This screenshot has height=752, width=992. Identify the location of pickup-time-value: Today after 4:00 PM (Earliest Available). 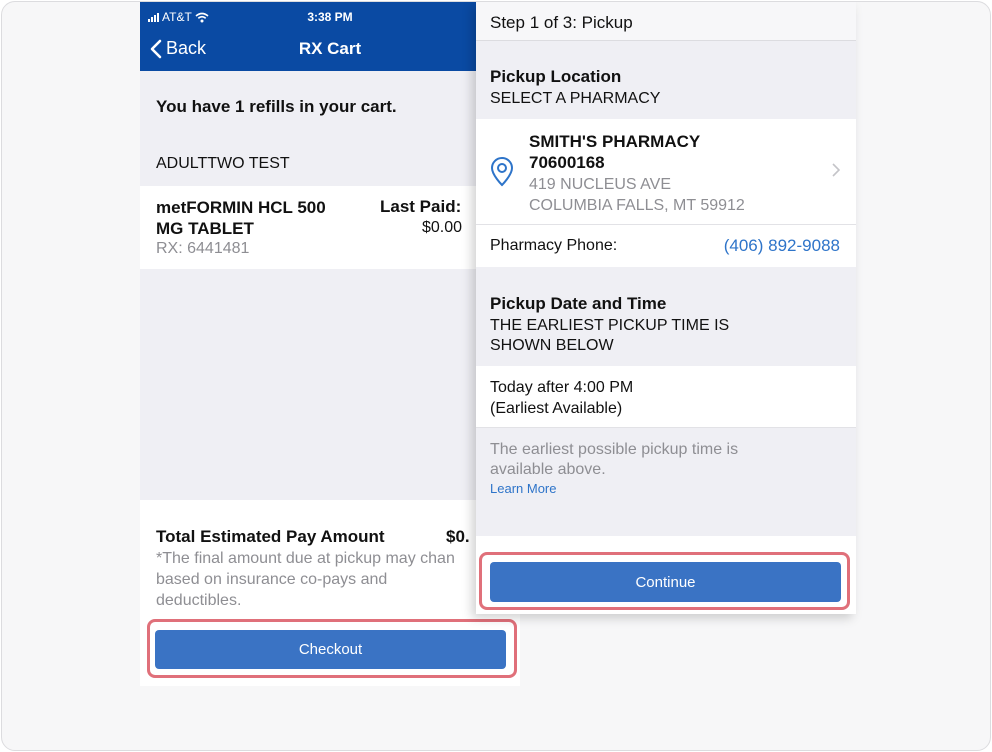
(575, 398).